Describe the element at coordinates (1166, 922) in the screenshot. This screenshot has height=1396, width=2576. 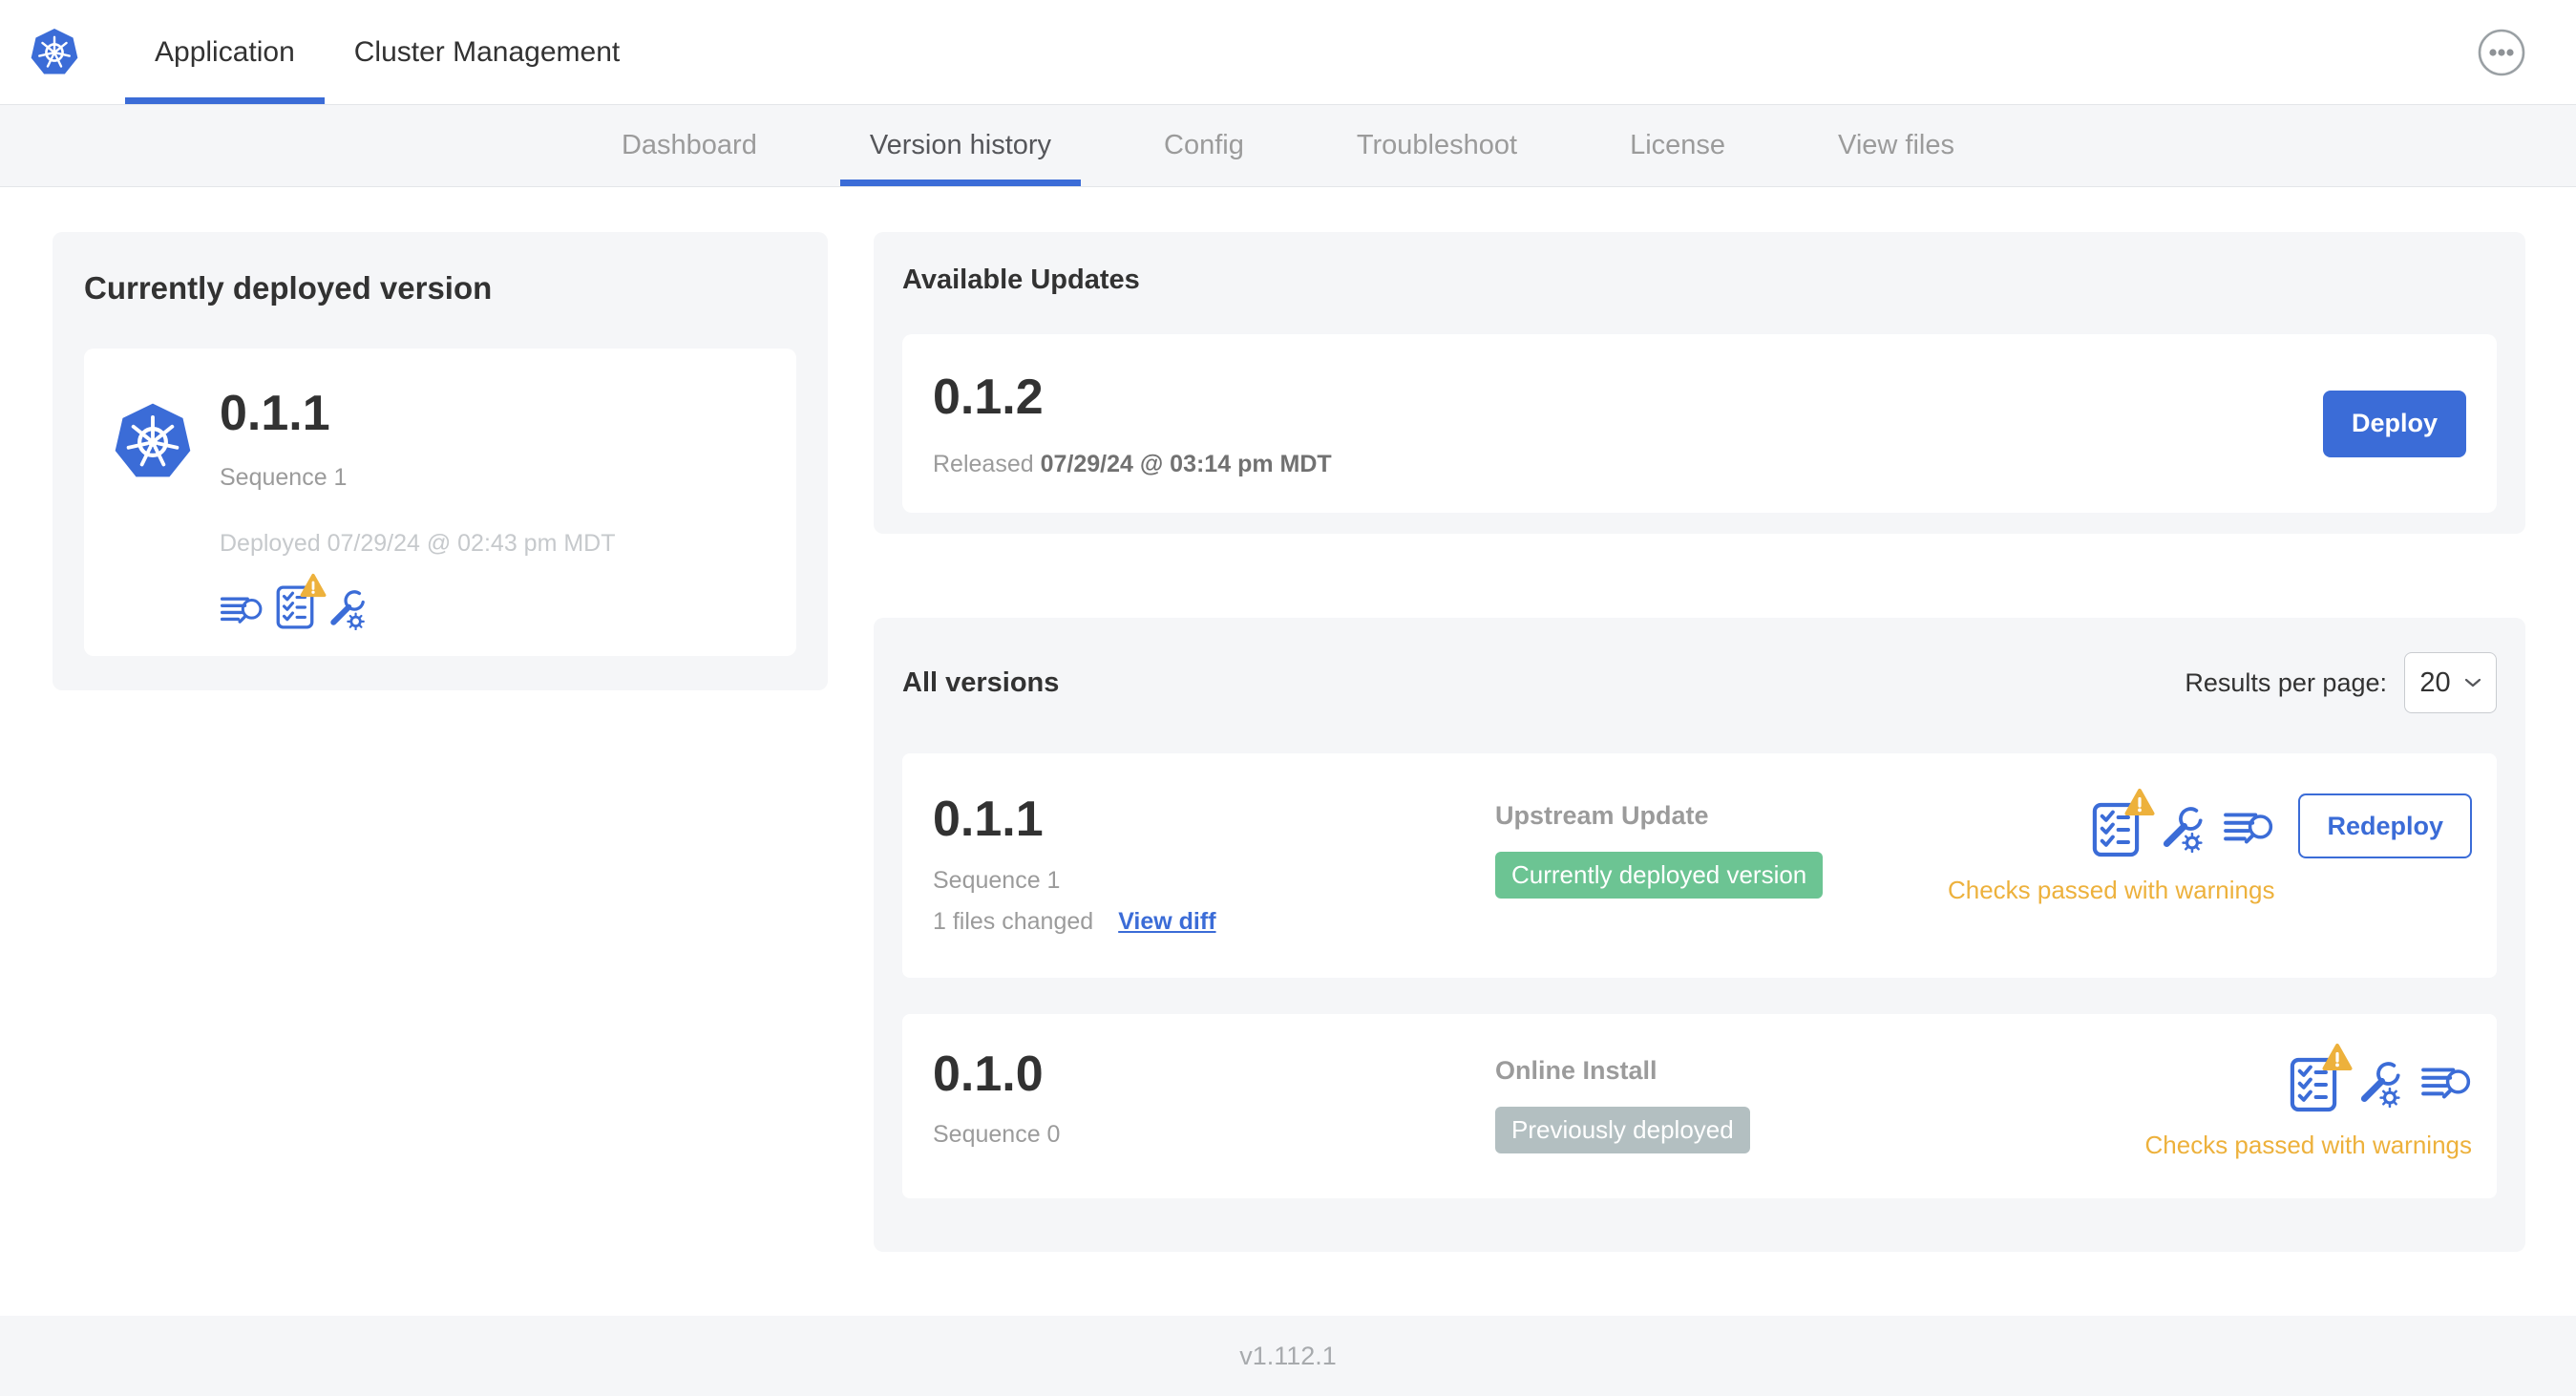
I see `view-diff-link: View diff` at that location.